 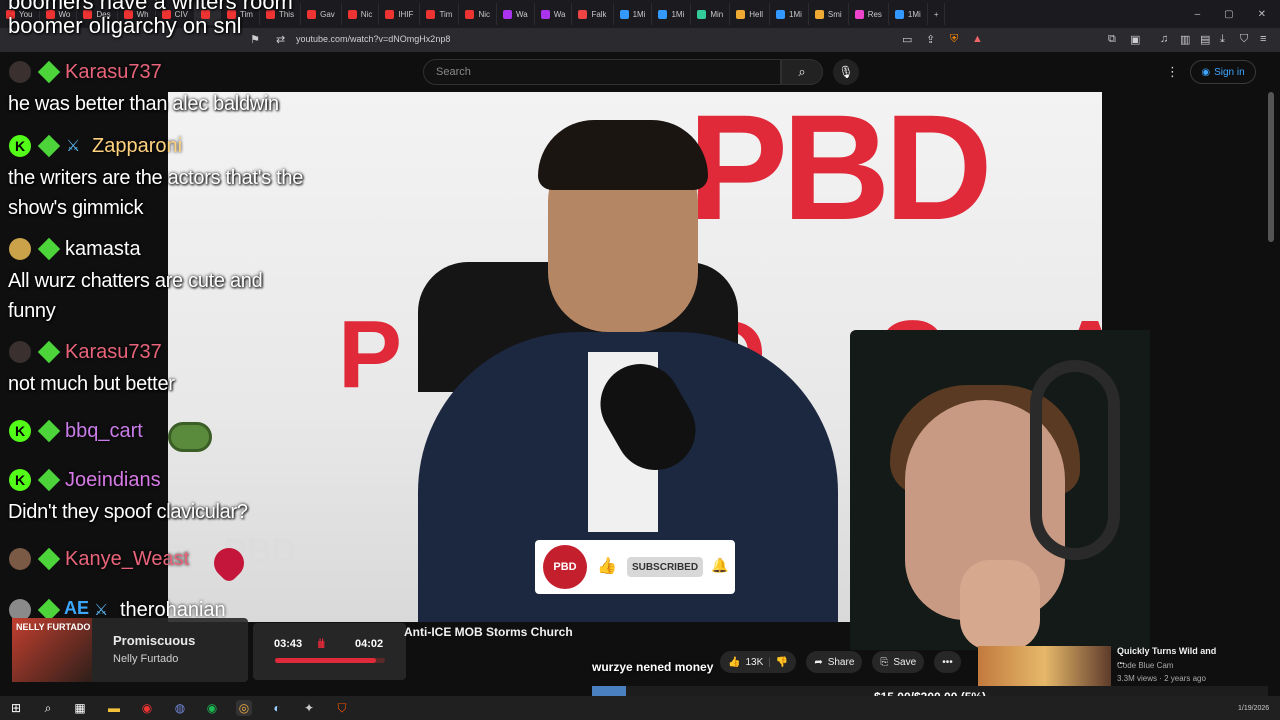 I want to click on now-playing-widget: NELLY FURTADO Promiscuous Nelly Furtado, so click(x=130, y=650).